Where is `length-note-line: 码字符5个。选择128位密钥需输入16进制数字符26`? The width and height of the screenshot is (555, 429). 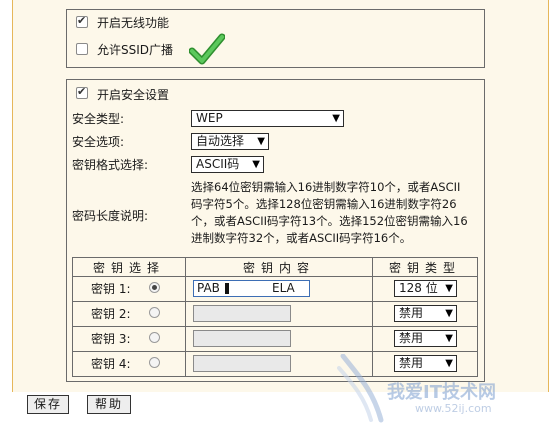
length-note-line: 码字符5个。选择128位密钥需输入16进制数字符26 is located at coordinates (324, 204).